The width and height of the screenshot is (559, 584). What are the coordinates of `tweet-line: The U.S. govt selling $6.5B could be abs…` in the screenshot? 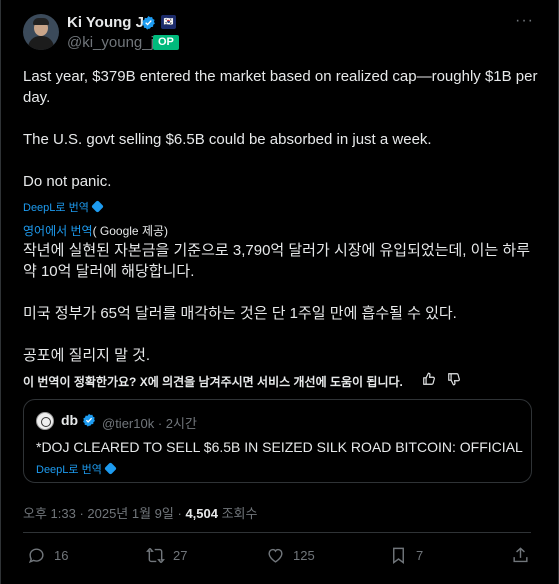 It's located at (227, 139).